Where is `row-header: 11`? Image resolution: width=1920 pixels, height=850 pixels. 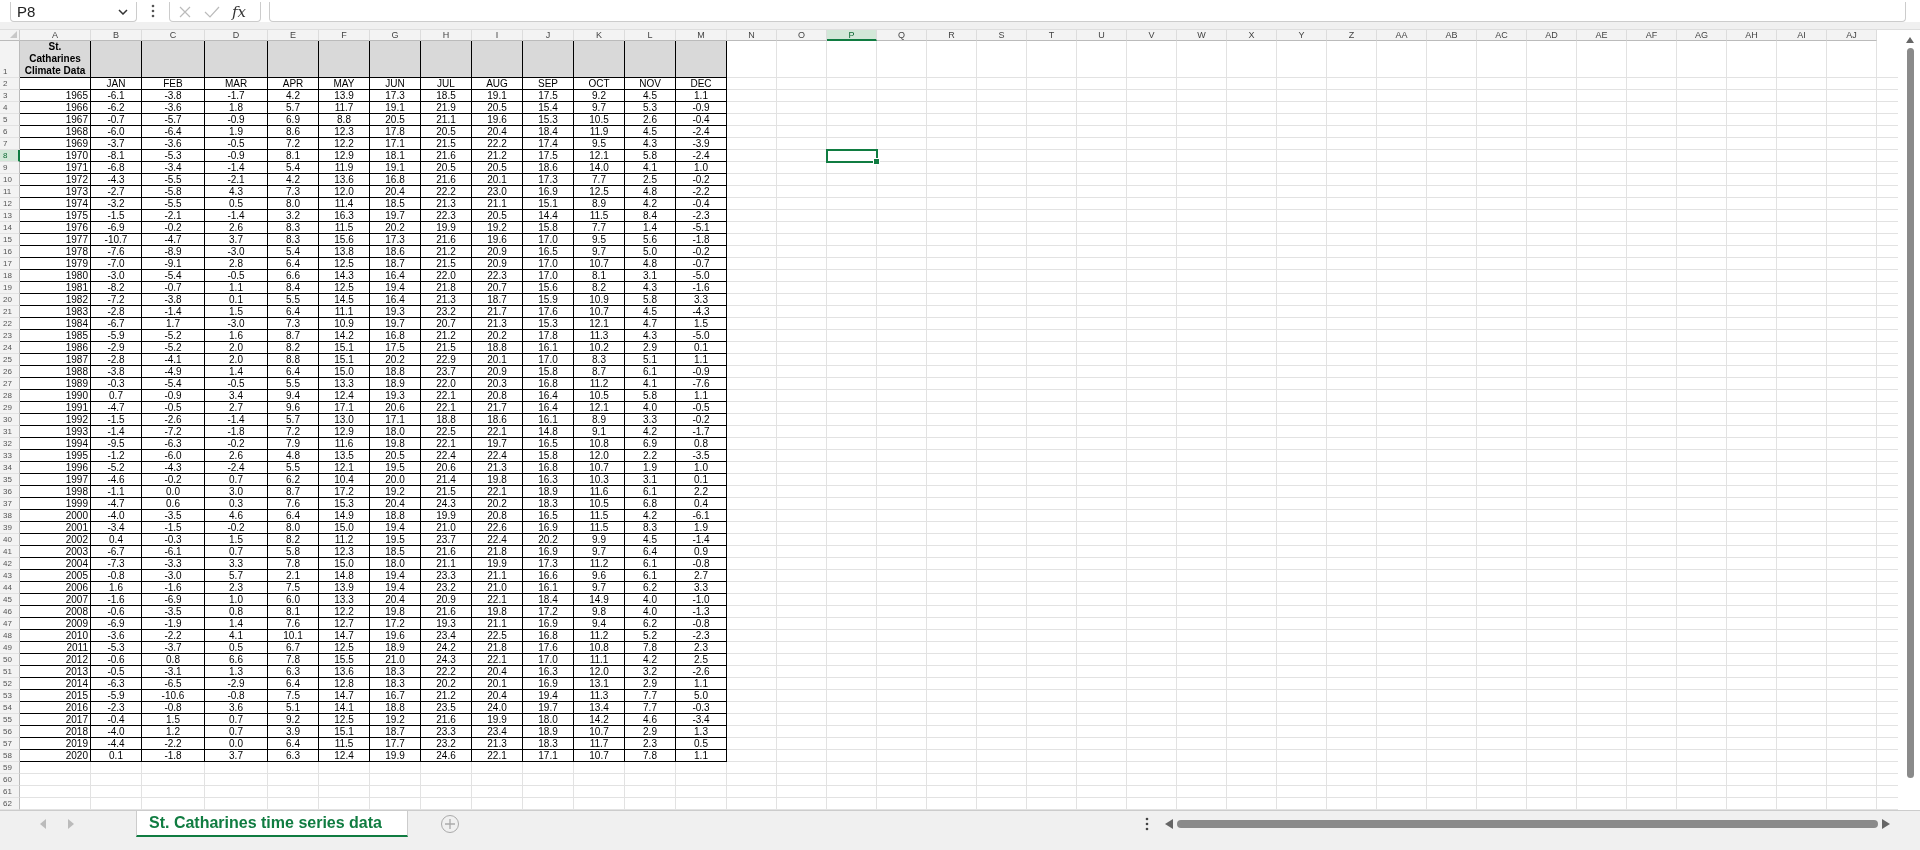 row-header: 11 is located at coordinates (10, 192).